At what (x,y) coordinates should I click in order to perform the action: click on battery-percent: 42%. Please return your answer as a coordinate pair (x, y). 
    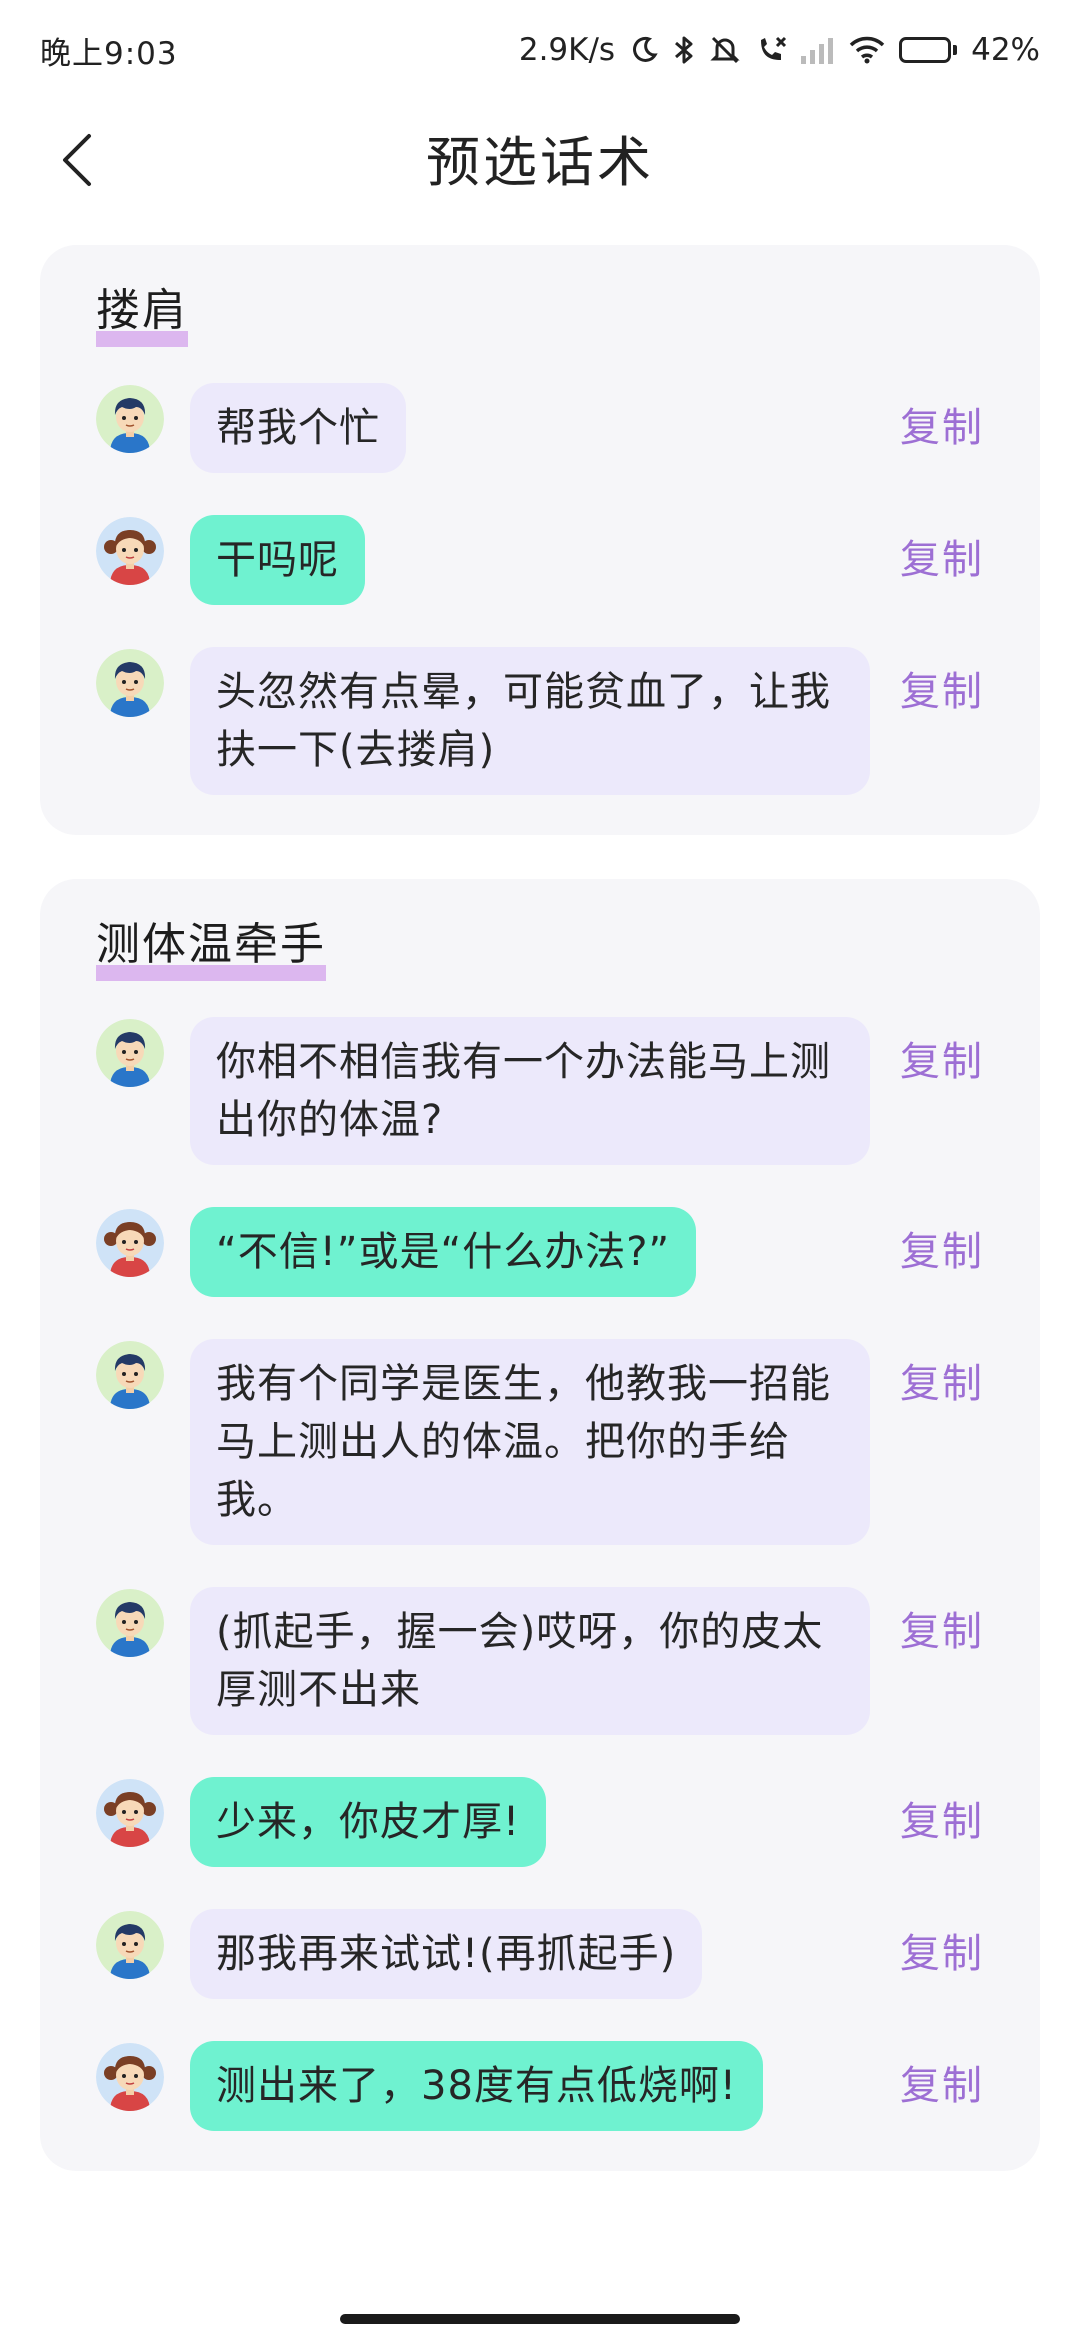
    Looking at the image, I should click on (1005, 50).